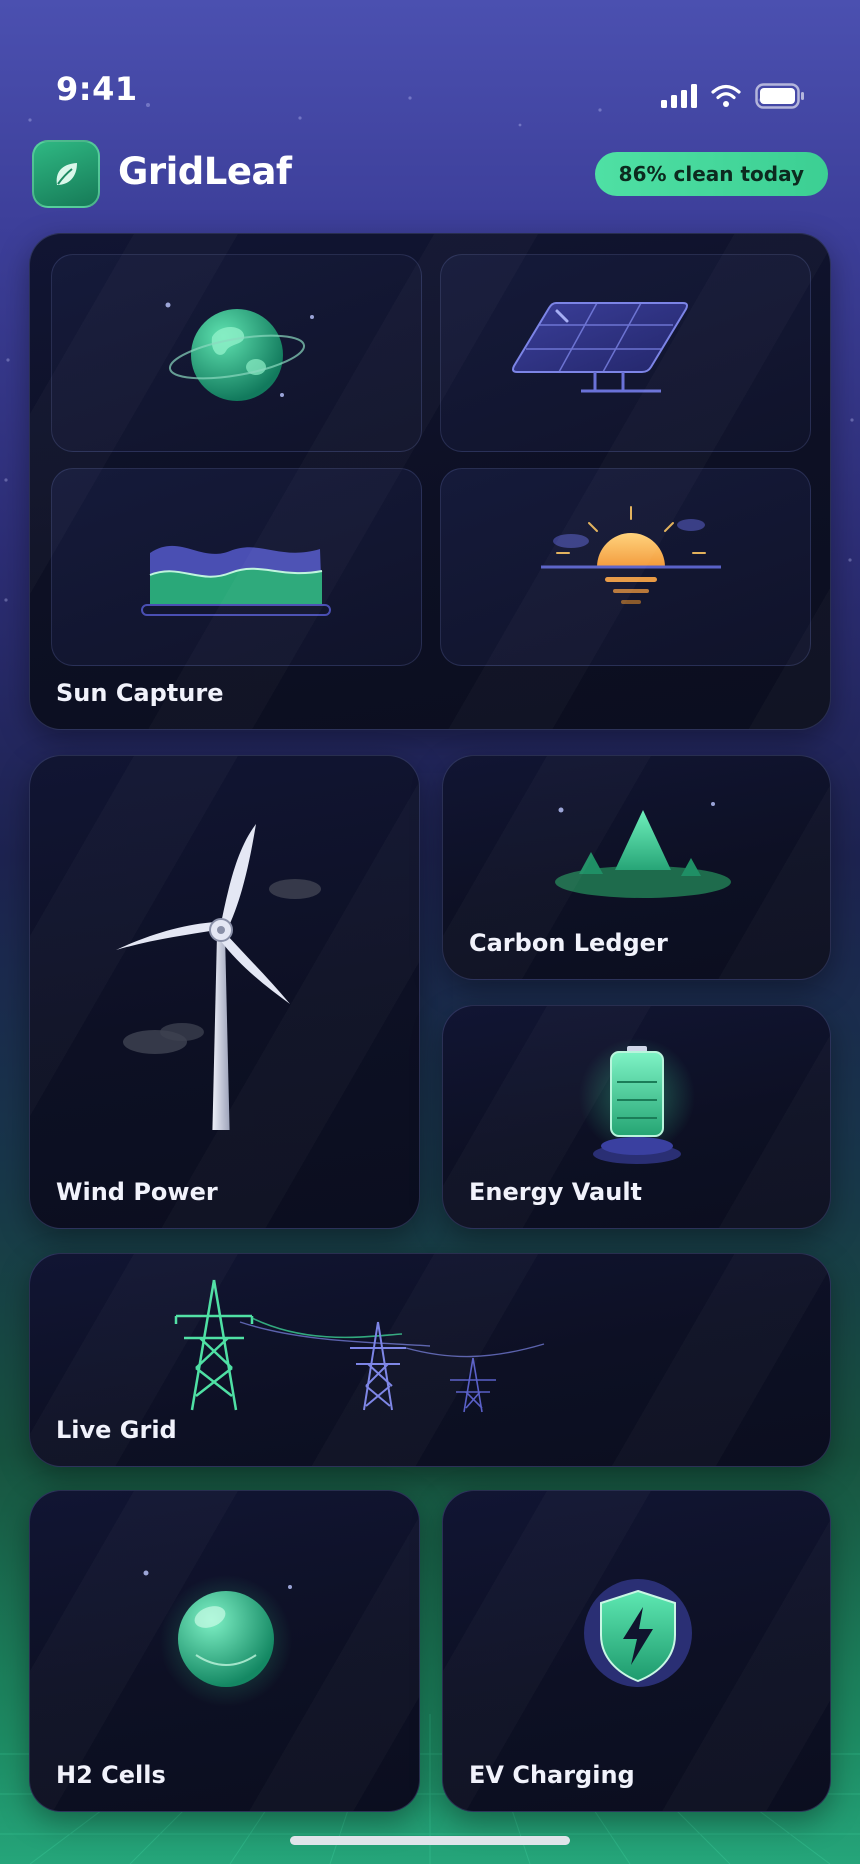  What do you see at coordinates (637, 1101) in the screenshot?
I see `battery-cell-icon` at bounding box center [637, 1101].